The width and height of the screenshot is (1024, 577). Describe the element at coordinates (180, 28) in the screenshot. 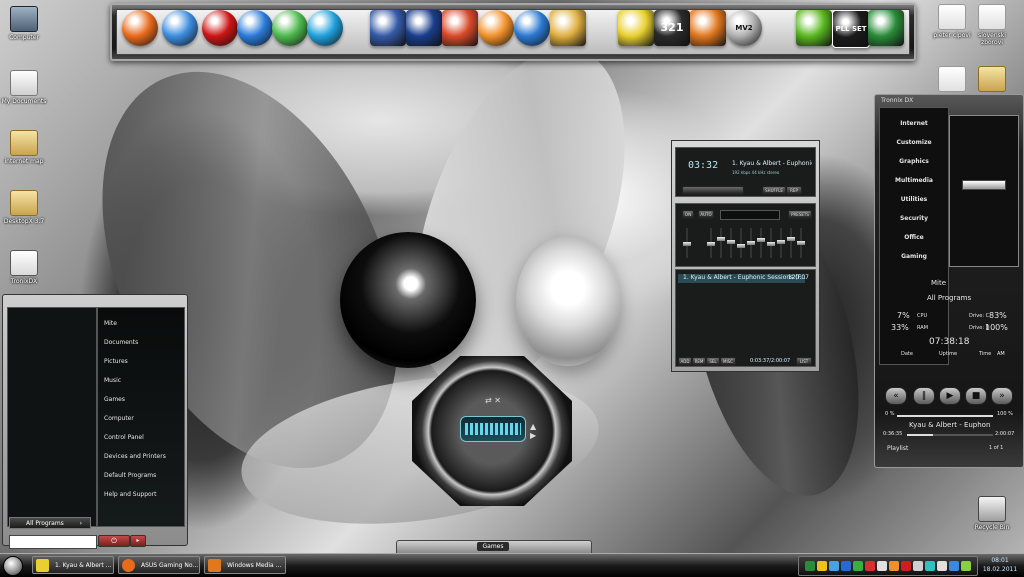

I see `chrome-icon` at that location.